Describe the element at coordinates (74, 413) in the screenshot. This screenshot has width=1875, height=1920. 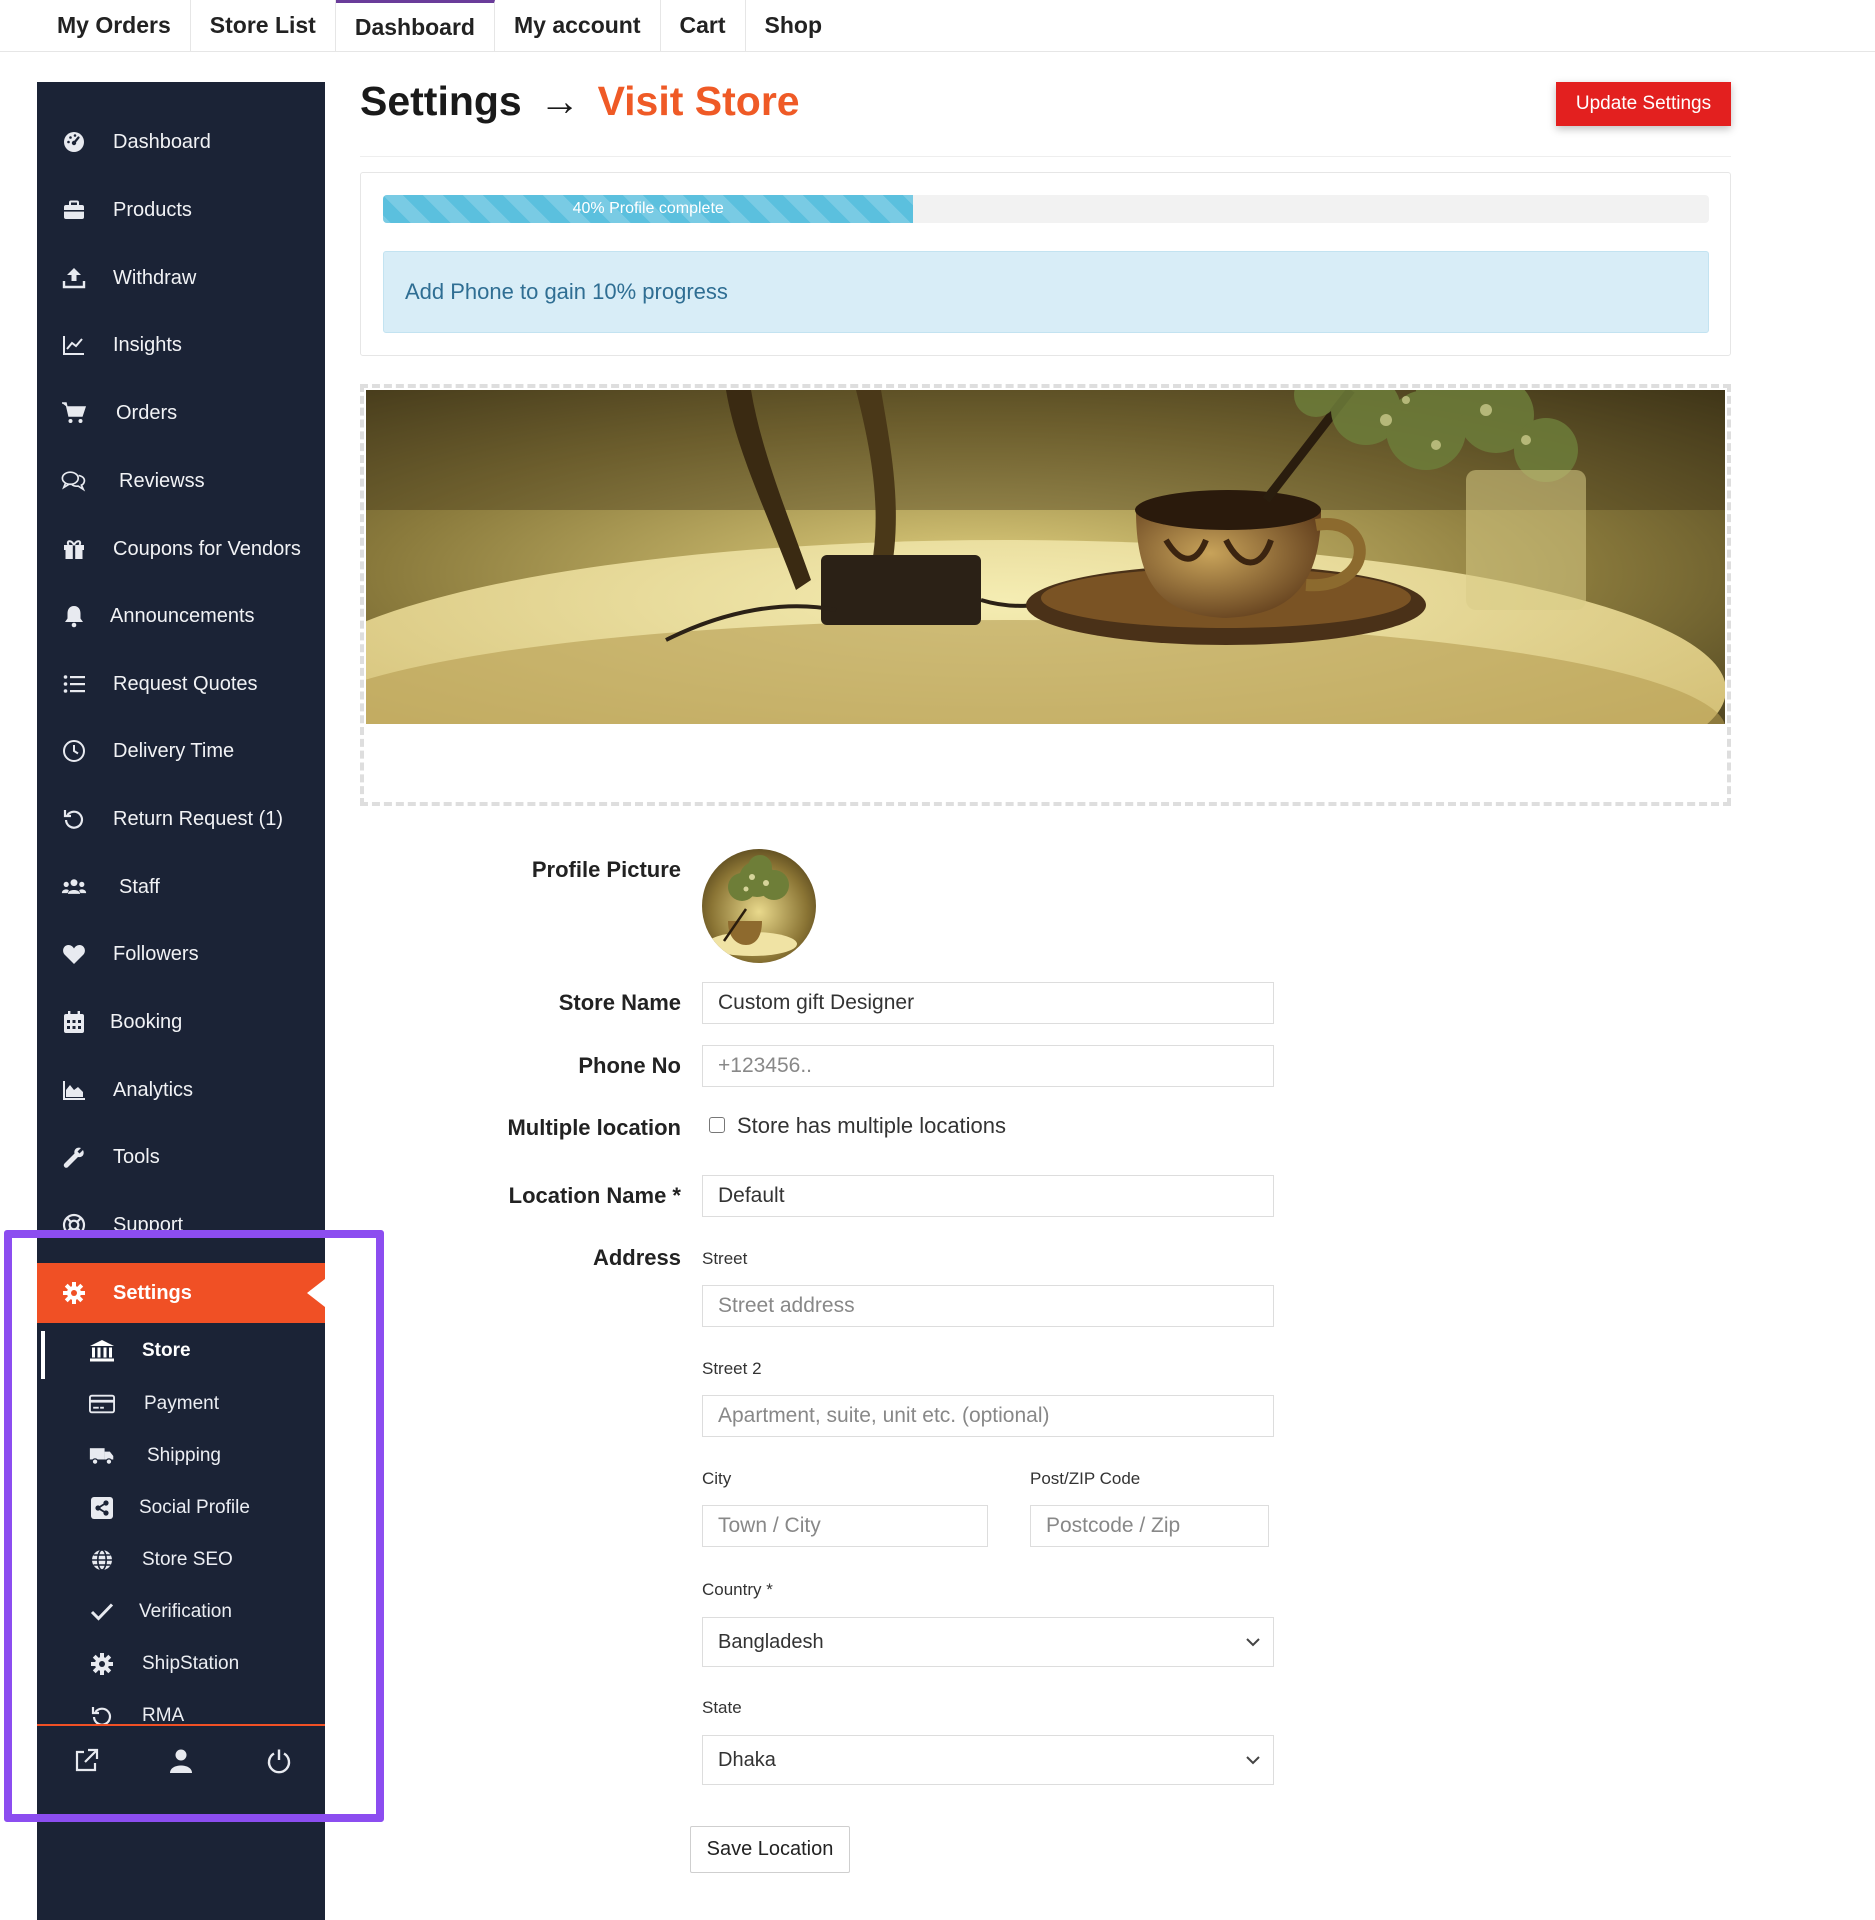
I see `cart-icon` at that location.